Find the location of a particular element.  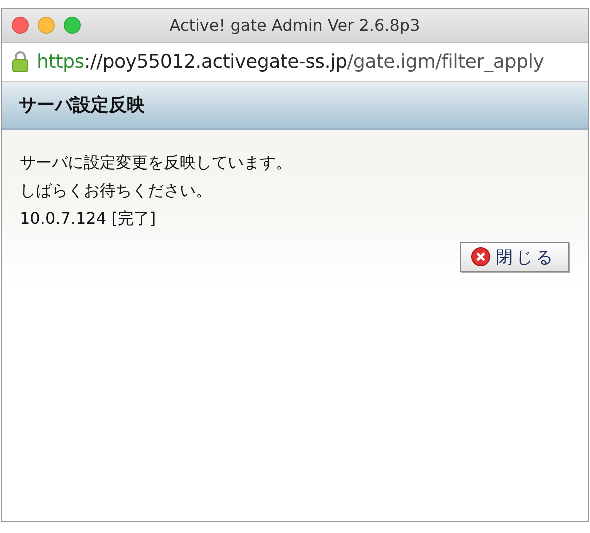

status-message: サーバに設定変更を反映しています。 is located at coordinates (156, 163).